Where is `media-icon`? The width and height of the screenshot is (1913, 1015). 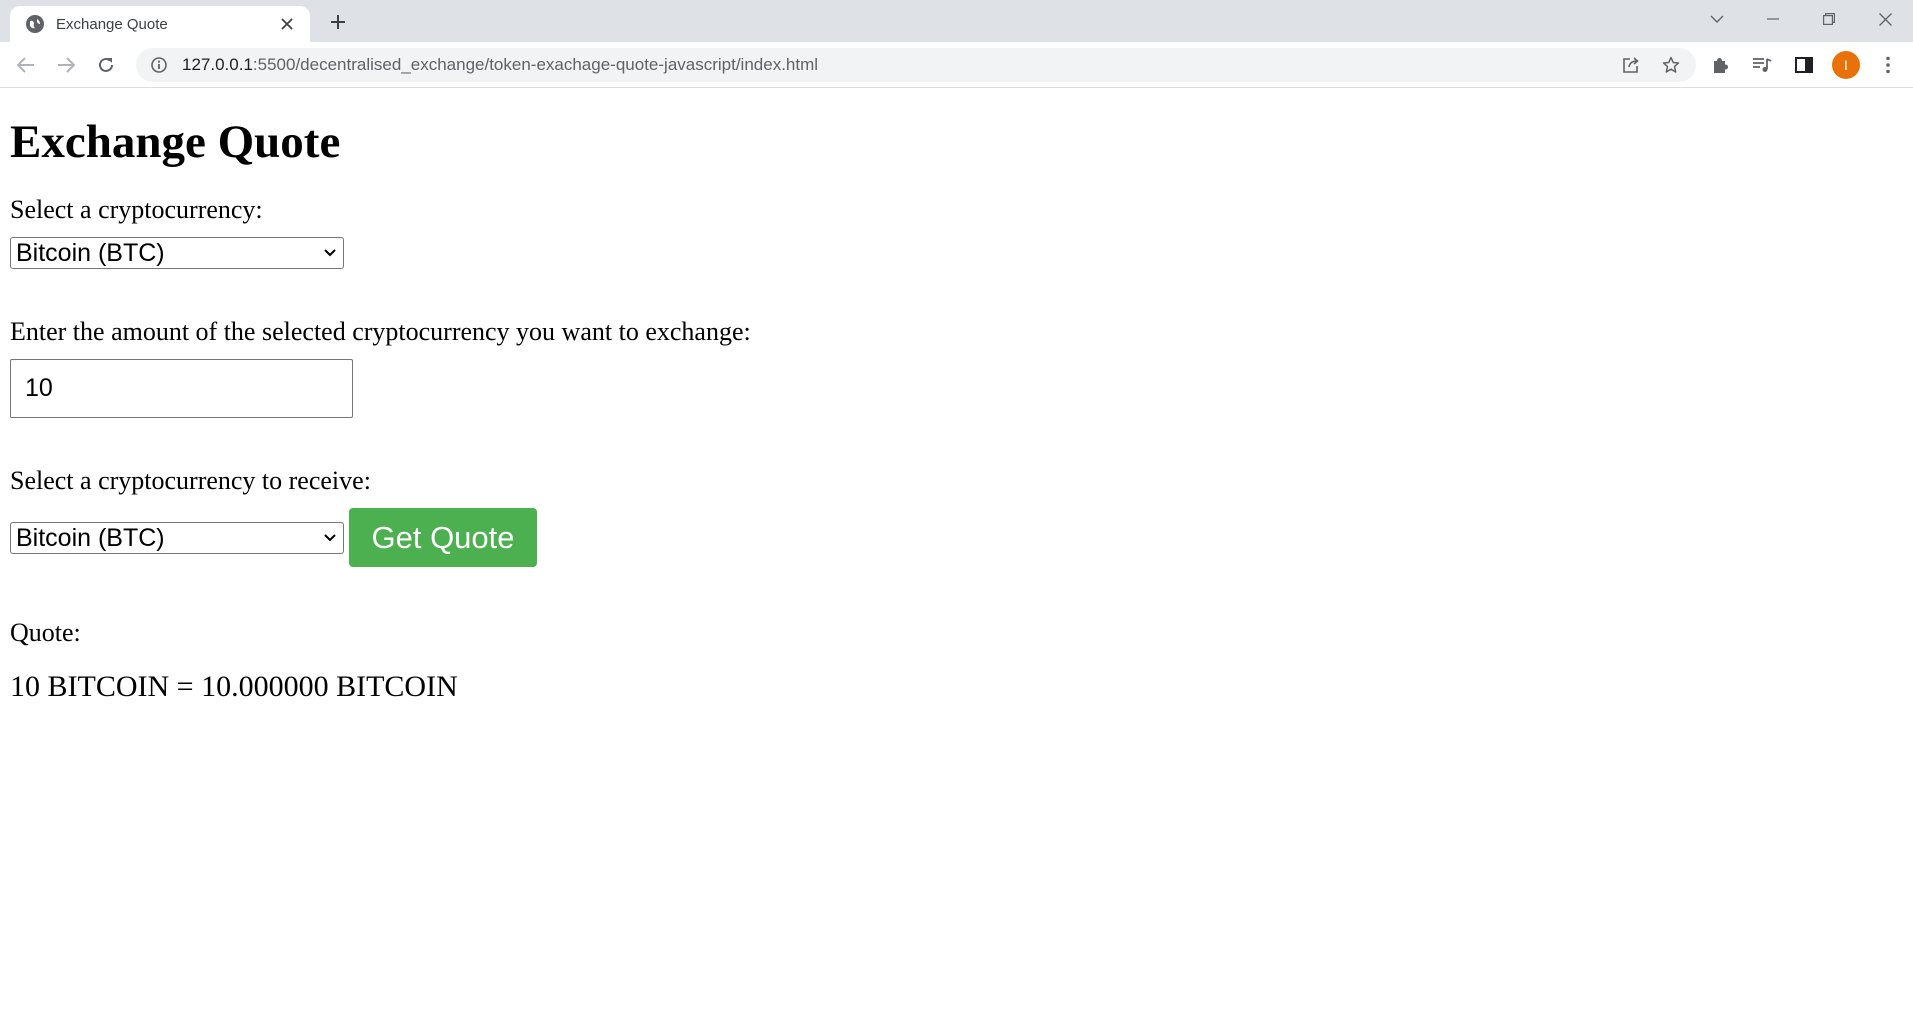 media-icon is located at coordinates (1762, 65).